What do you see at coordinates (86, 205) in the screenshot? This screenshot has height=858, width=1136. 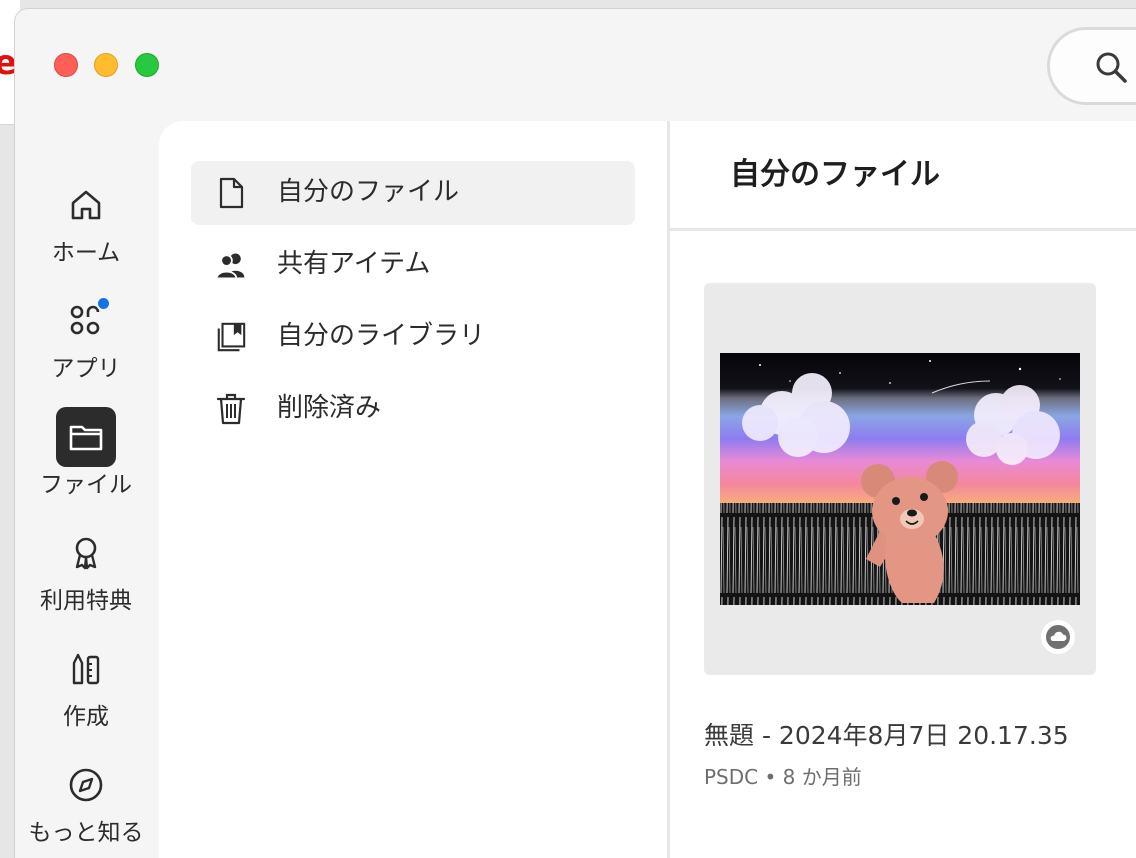 I see `home-icon` at bounding box center [86, 205].